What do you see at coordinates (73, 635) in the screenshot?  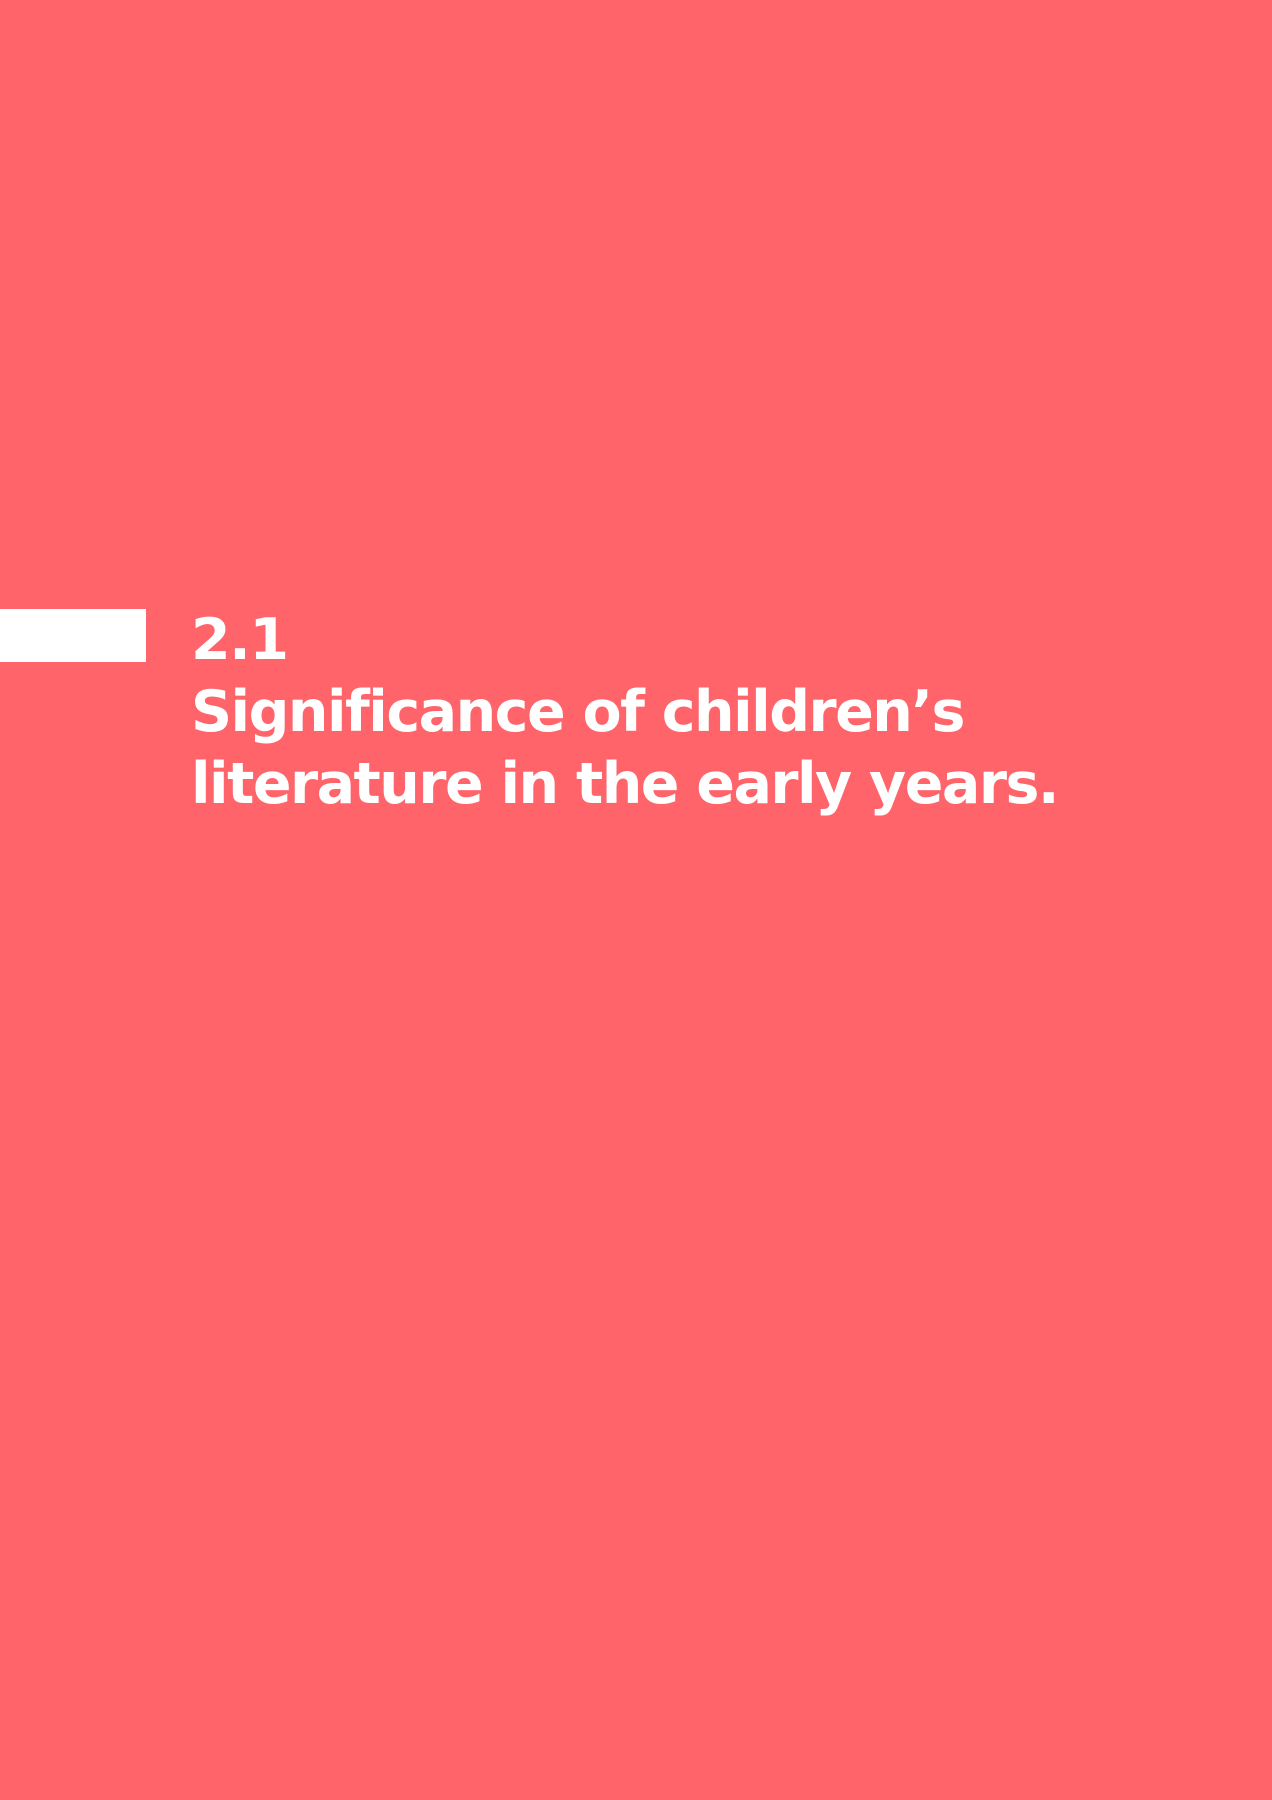 I see `accent-bar` at bounding box center [73, 635].